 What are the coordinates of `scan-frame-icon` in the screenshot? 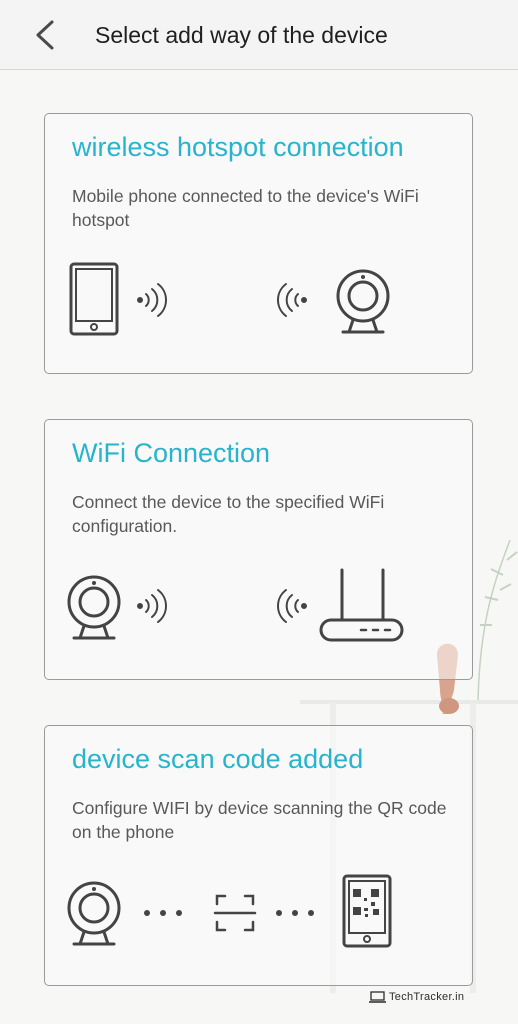 It's located at (235, 913).